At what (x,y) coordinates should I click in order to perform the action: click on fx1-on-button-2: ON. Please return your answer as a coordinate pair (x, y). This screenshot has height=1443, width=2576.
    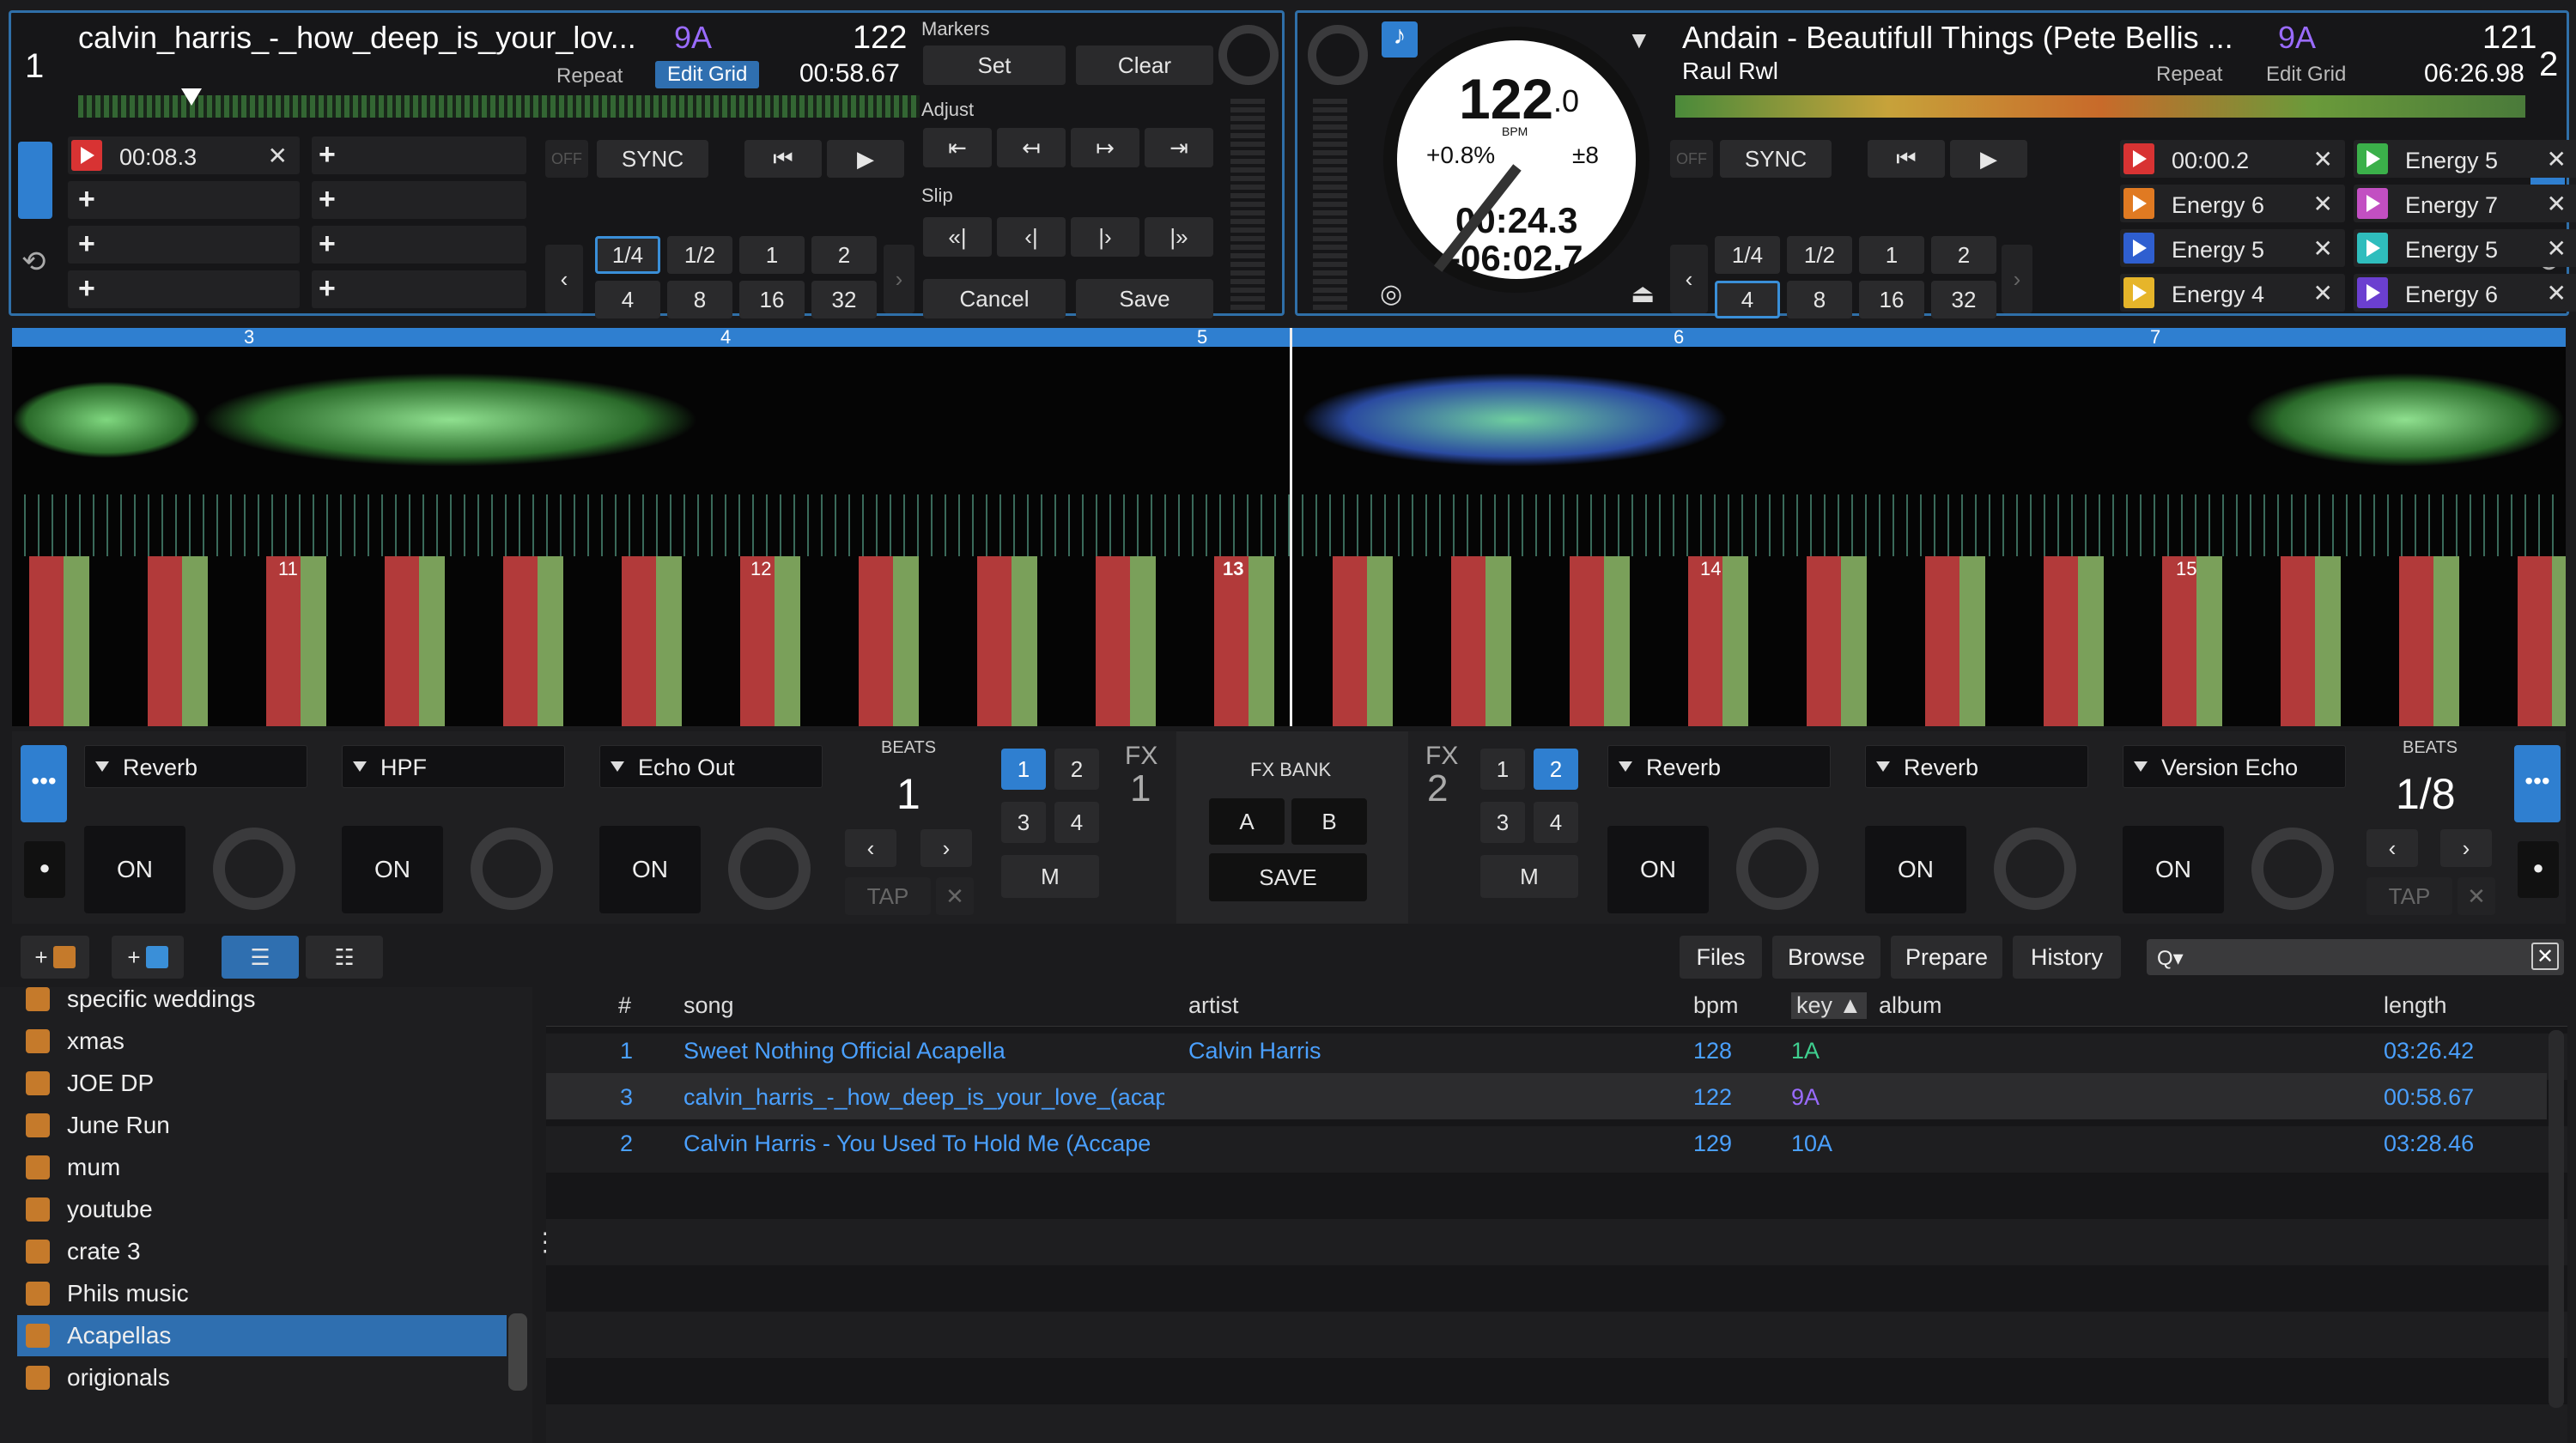
    Looking at the image, I should click on (392, 869).